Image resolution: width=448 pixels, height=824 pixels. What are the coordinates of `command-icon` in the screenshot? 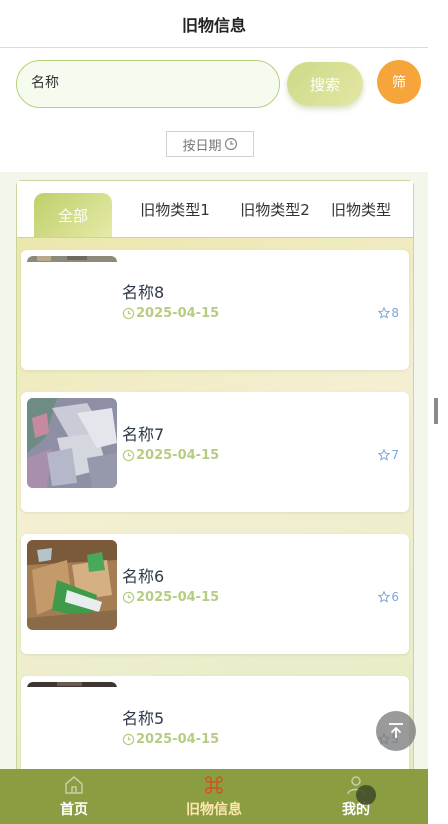 It's located at (214, 785).